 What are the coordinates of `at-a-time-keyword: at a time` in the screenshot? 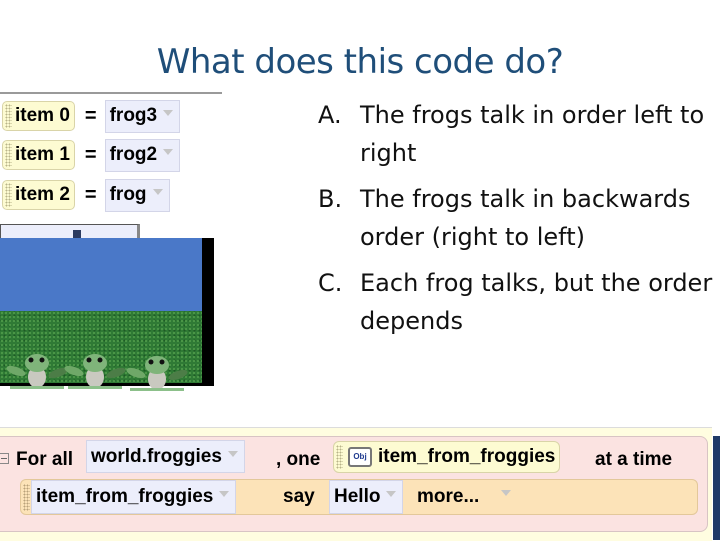 It's located at (634, 459).